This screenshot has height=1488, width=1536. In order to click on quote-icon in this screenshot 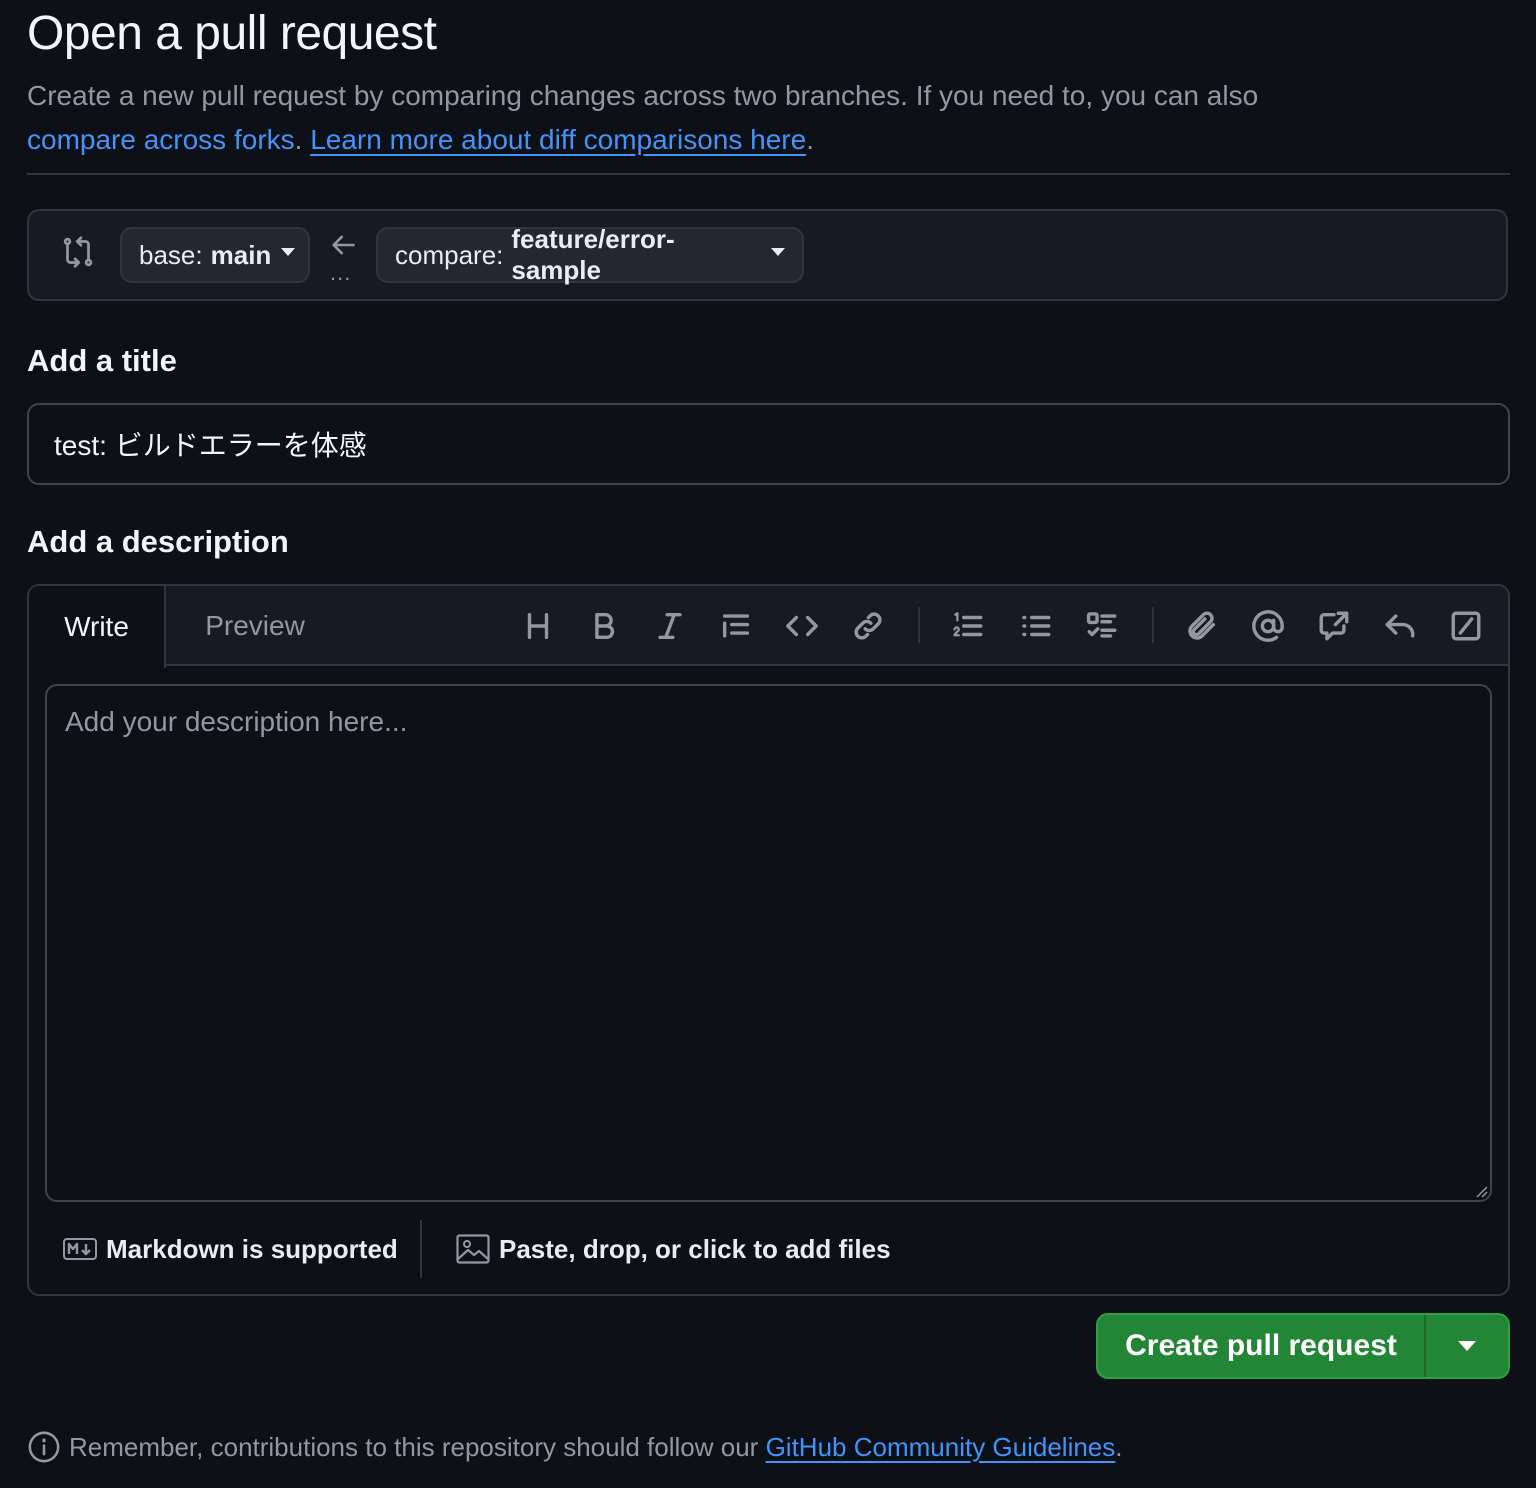, I will do `click(736, 626)`.